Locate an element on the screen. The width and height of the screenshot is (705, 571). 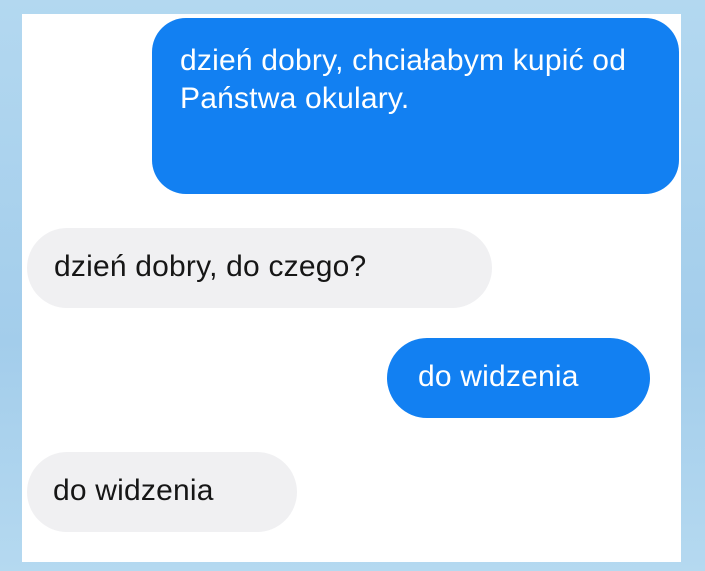
received-message-bubble: do widzenia is located at coordinates (162, 492).